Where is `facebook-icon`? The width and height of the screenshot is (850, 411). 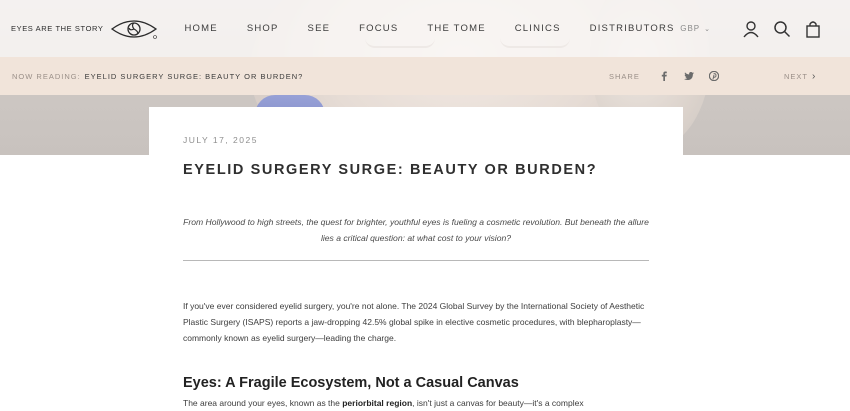
facebook-icon is located at coordinates (664, 76).